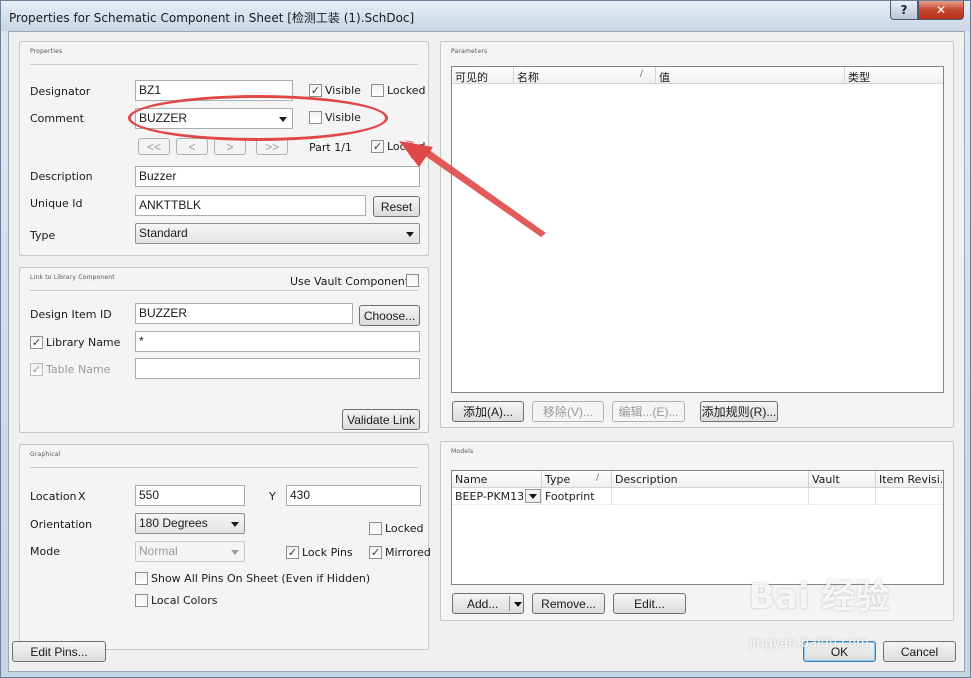 This screenshot has width=971, height=678. What do you see at coordinates (809, 643) in the screenshot?
I see `baidu-watermark-url: jingyan.baidu.com` at bounding box center [809, 643].